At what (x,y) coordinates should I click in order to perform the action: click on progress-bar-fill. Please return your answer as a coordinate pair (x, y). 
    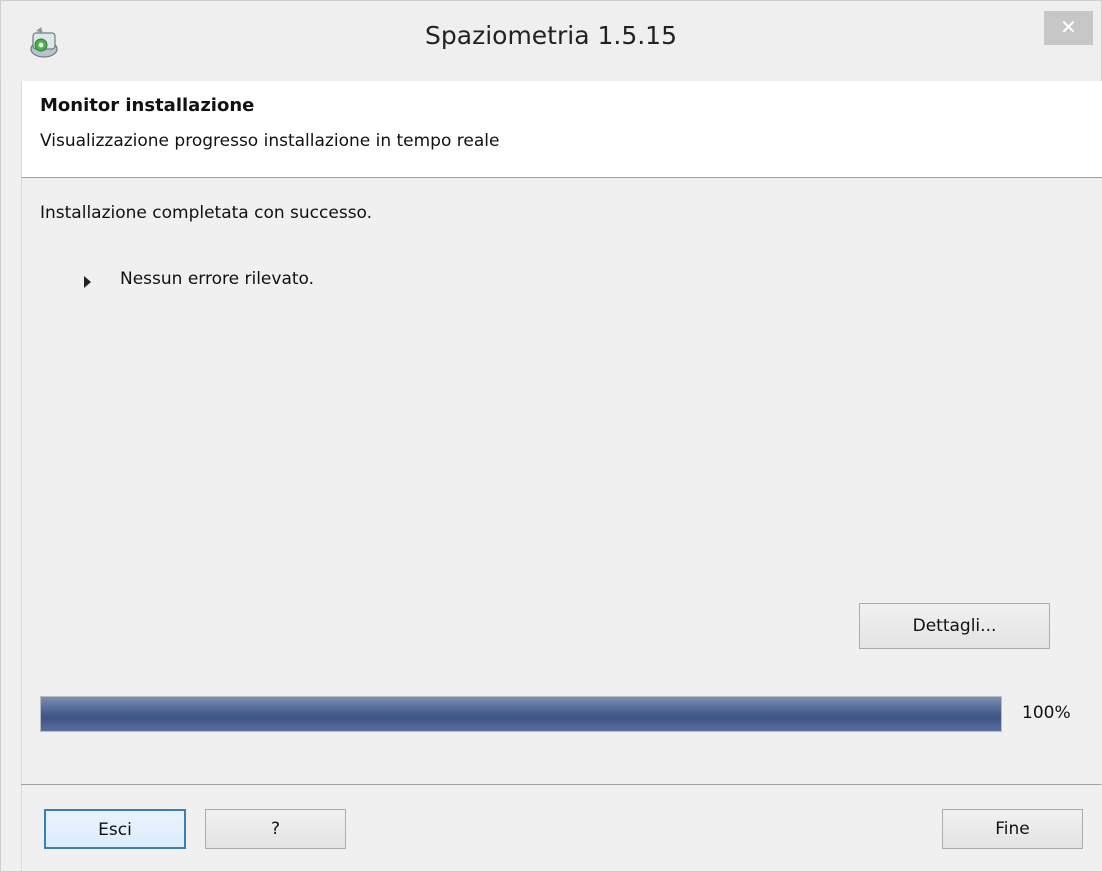
    Looking at the image, I should click on (521, 714).